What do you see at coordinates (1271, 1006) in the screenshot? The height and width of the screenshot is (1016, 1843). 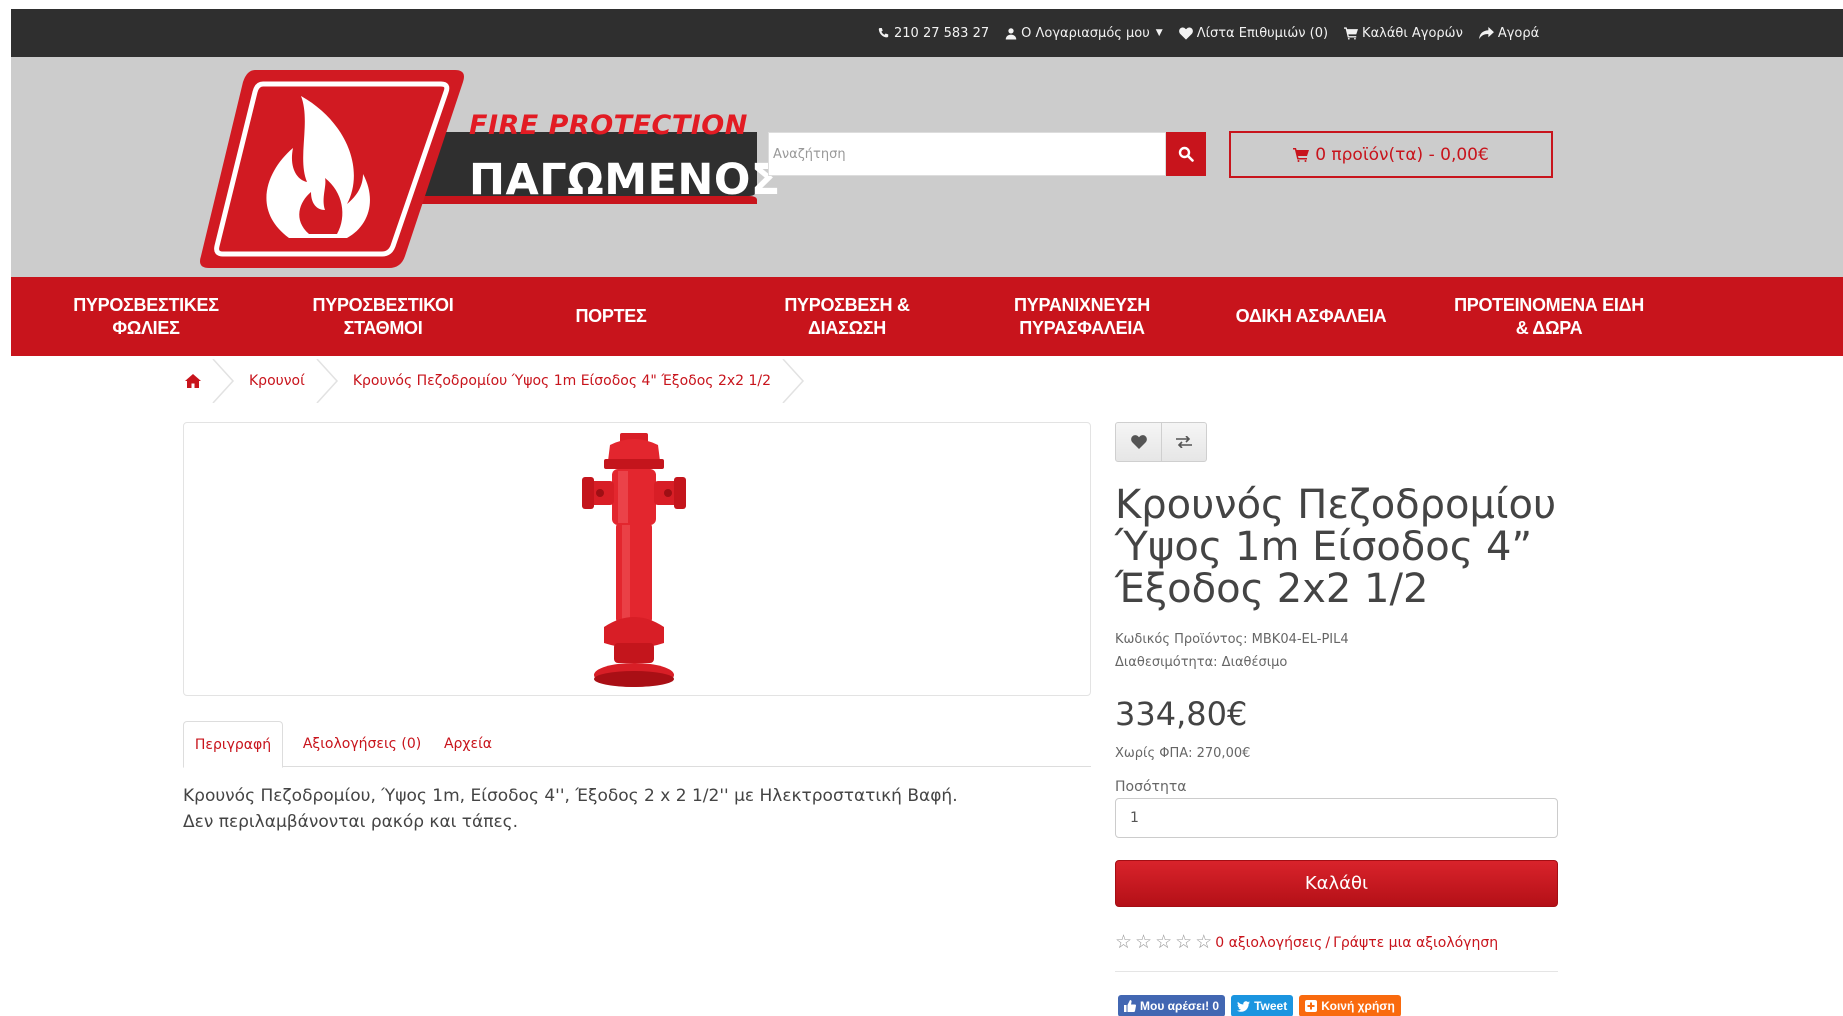 I see `tweet-label: Tweet` at bounding box center [1271, 1006].